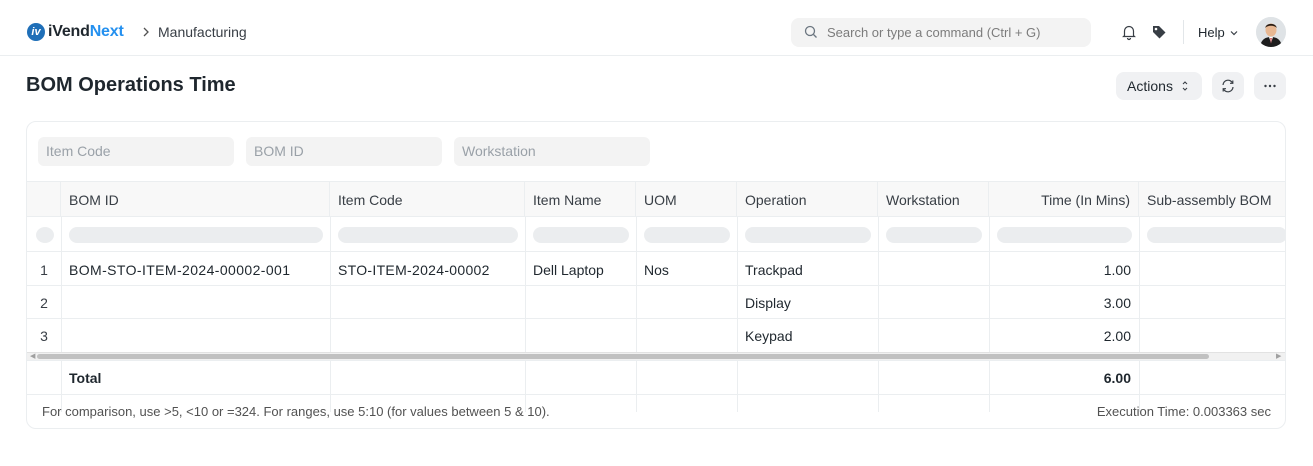  What do you see at coordinates (45, 235) in the screenshot?
I see `row-select-filter` at bounding box center [45, 235].